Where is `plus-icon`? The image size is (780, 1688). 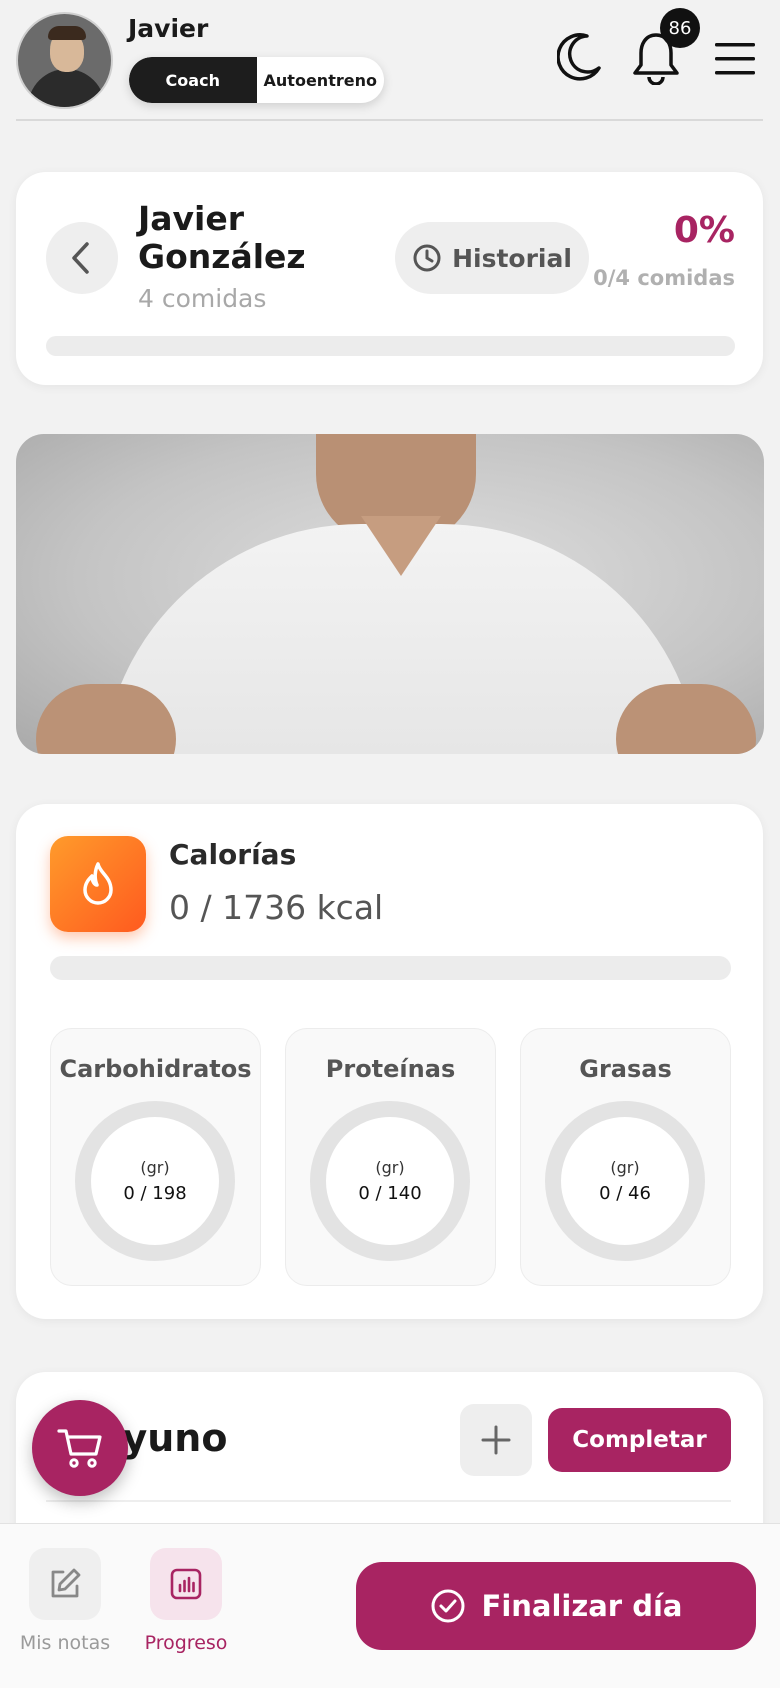
plus-icon is located at coordinates (496, 1440).